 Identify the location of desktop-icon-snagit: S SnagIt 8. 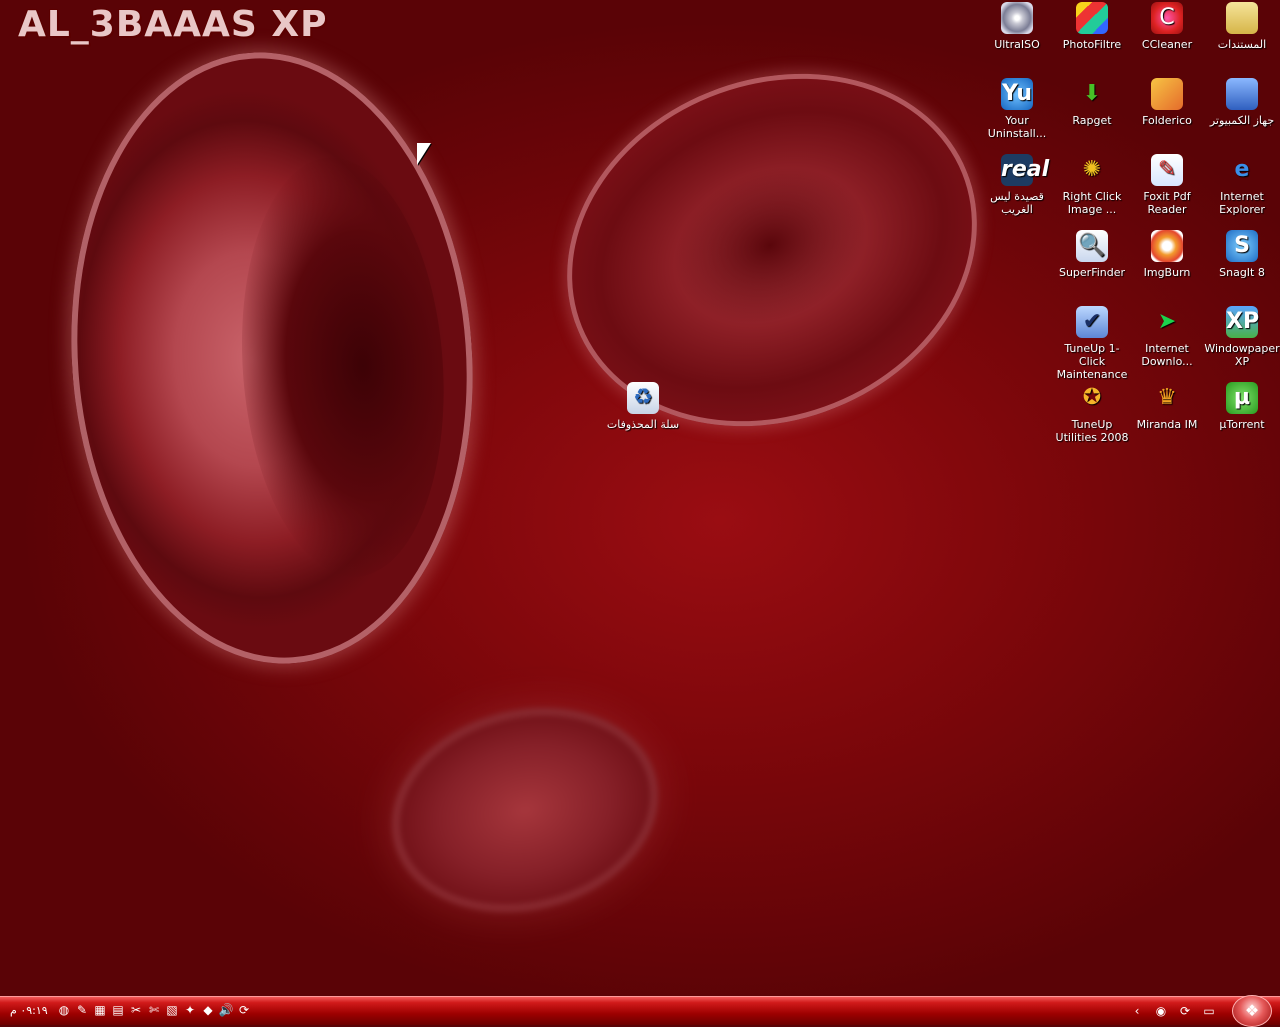
(1242, 254).